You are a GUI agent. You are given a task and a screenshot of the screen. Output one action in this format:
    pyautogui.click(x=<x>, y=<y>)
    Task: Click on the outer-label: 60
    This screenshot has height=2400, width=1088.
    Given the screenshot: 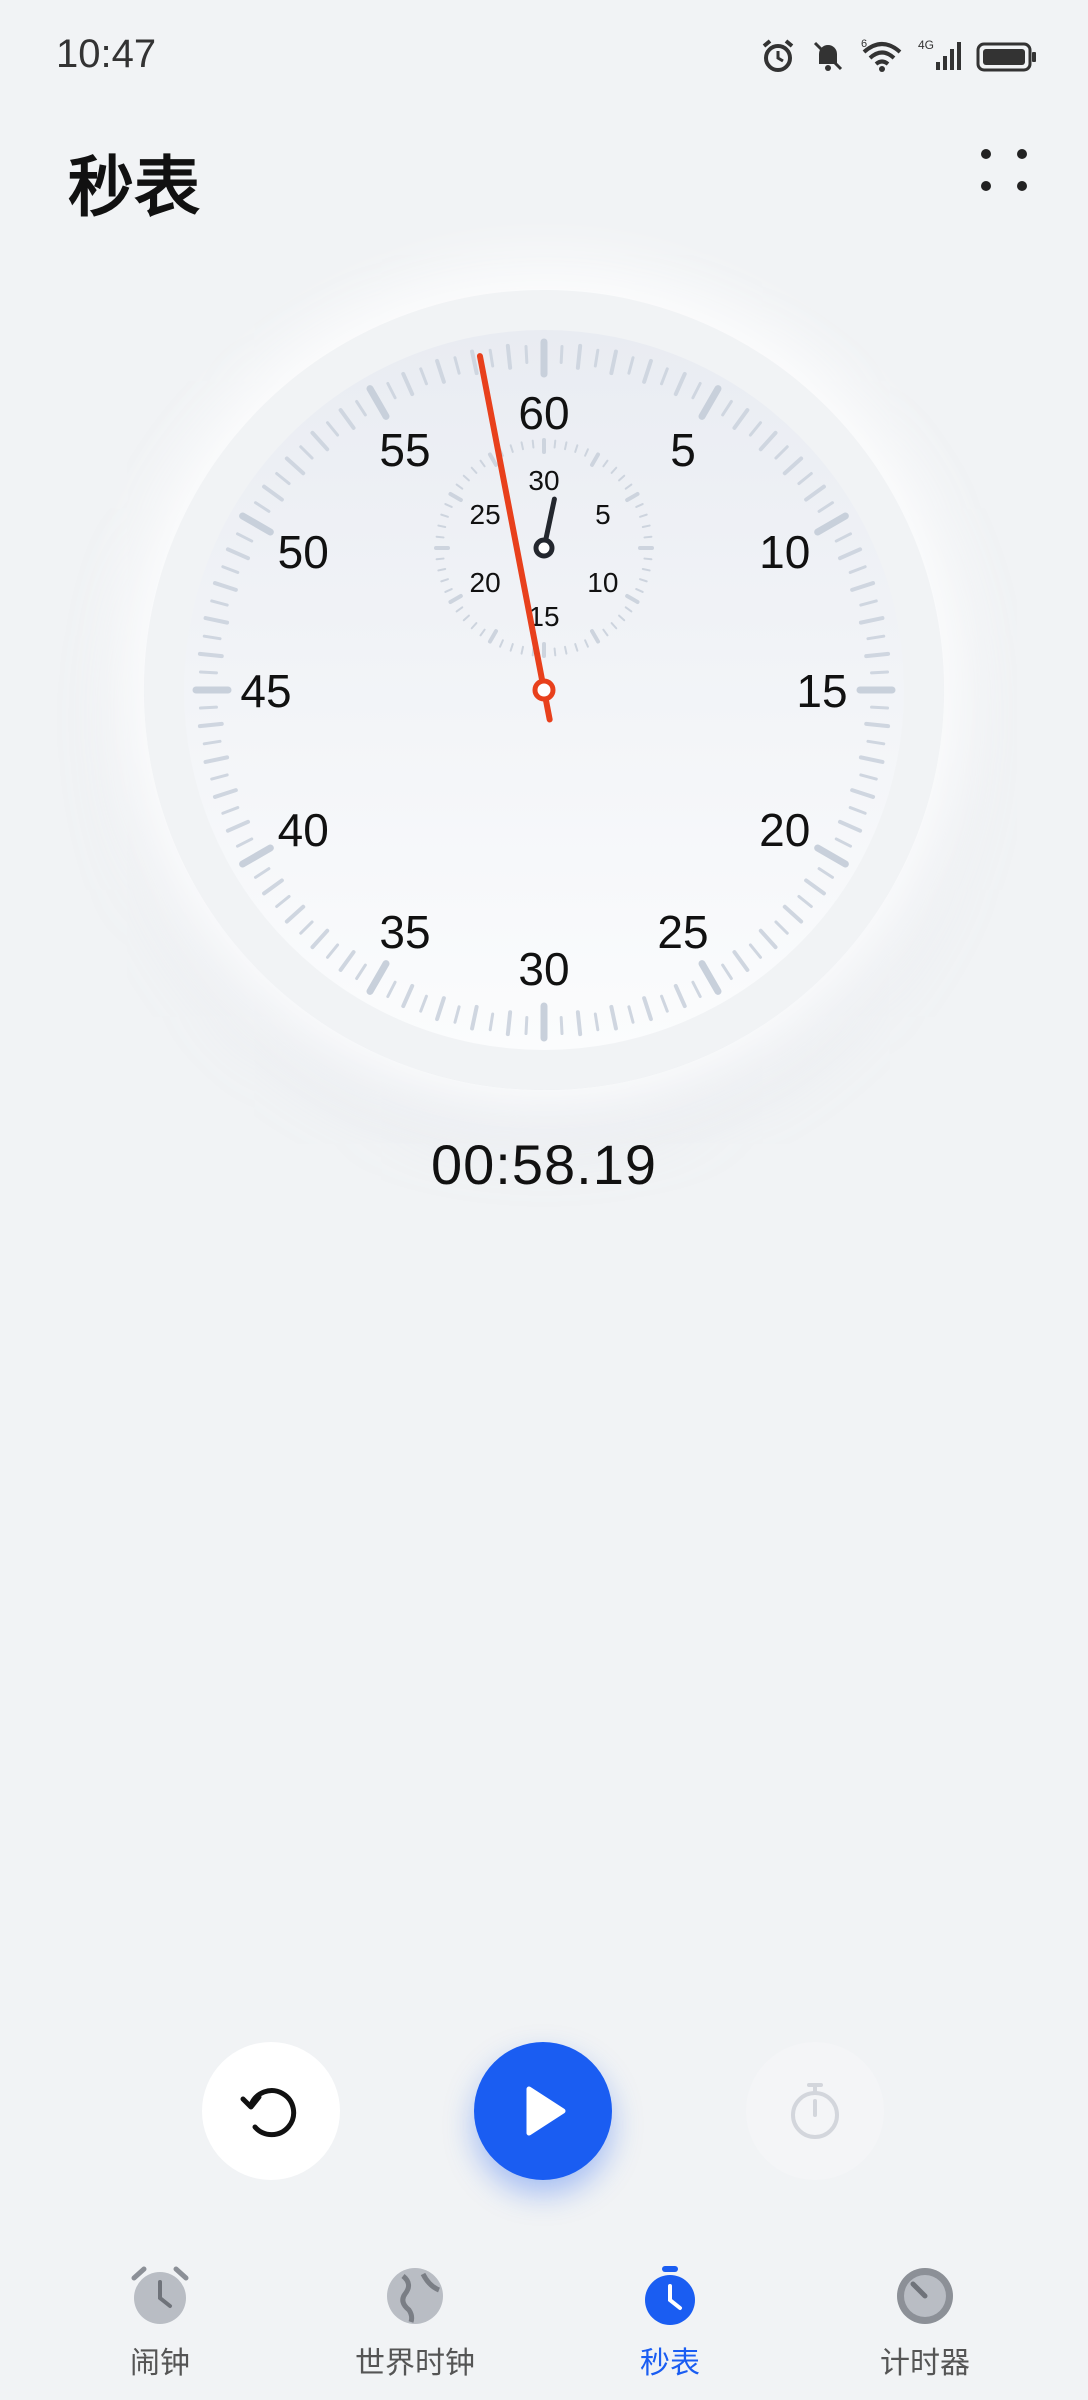 What is the action you would take?
    pyautogui.click(x=543, y=413)
    